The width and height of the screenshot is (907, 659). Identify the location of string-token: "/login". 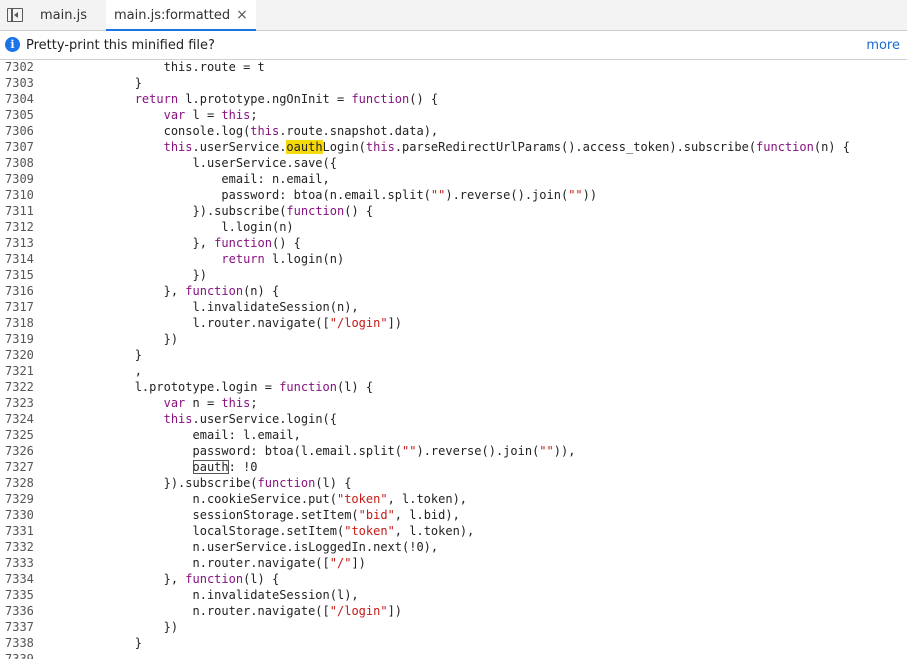
(358, 323).